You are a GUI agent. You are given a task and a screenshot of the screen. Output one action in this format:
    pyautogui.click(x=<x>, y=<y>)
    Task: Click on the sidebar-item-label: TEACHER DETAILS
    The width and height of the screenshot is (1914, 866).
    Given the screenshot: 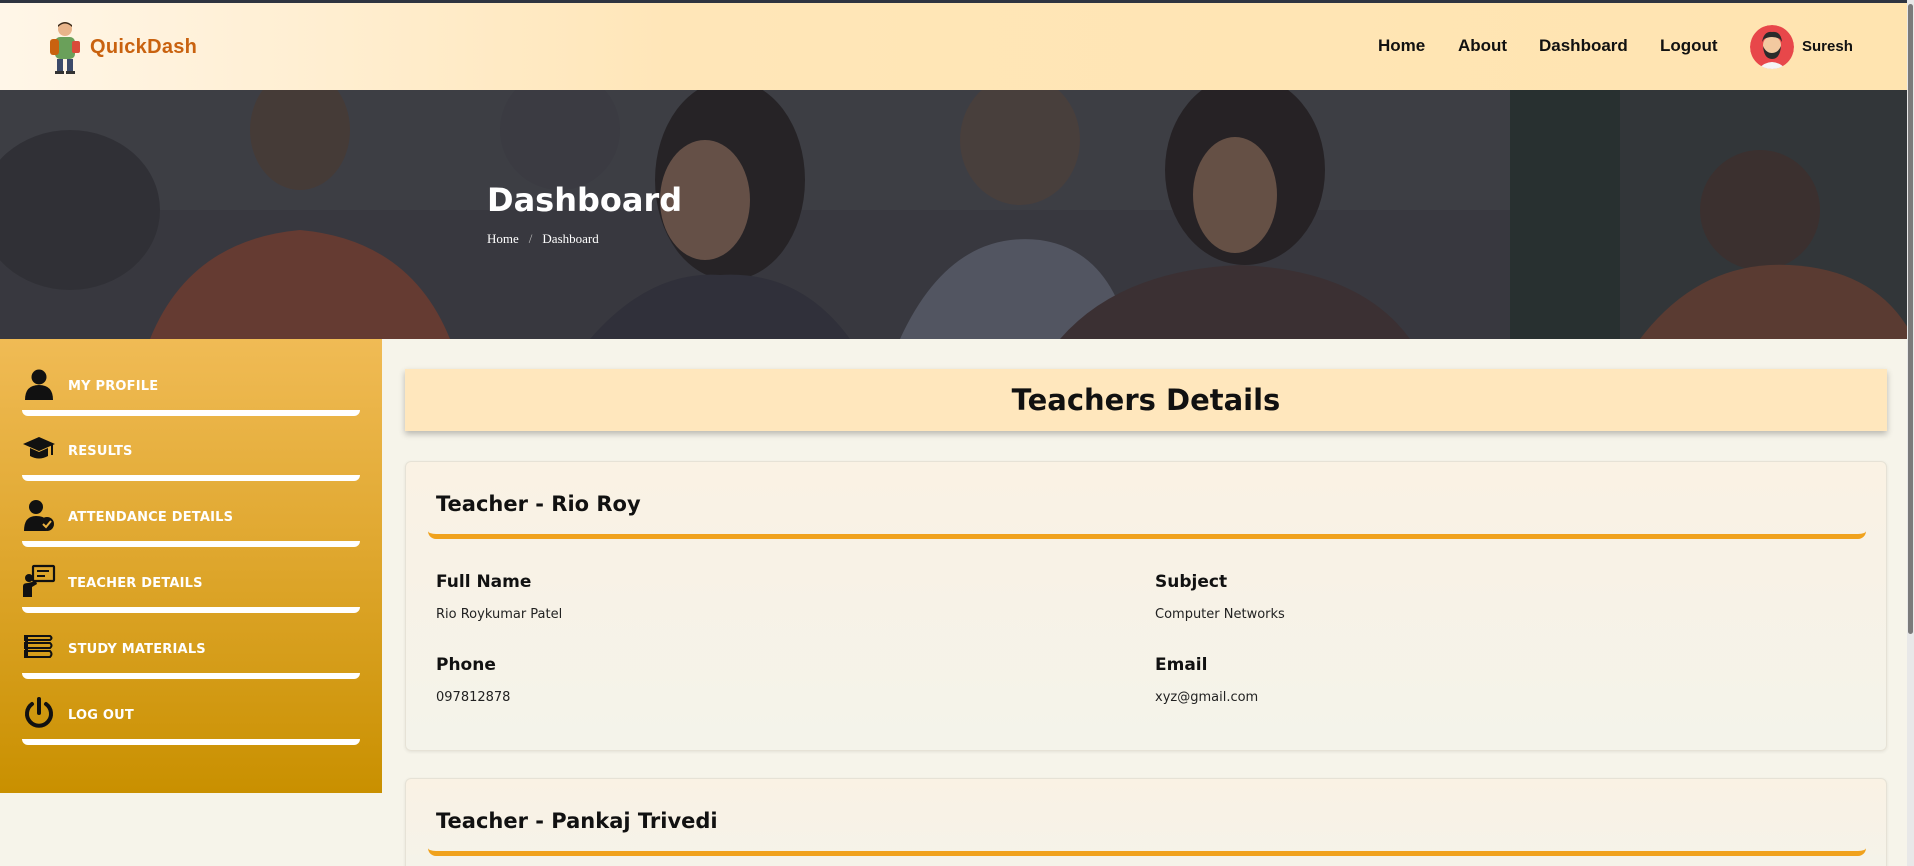 What is the action you would take?
    pyautogui.click(x=135, y=583)
    